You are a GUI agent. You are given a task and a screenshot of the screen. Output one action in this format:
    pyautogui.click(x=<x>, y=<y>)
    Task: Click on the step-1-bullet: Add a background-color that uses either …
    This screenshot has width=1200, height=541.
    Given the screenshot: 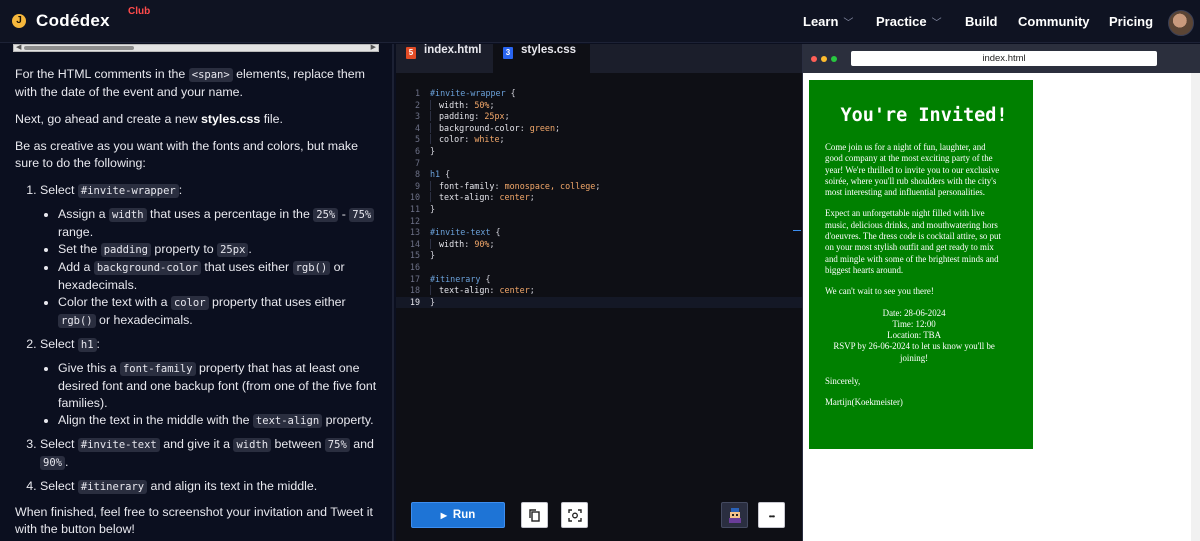 What is the action you would take?
    pyautogui.click(x=217, y=276)
    